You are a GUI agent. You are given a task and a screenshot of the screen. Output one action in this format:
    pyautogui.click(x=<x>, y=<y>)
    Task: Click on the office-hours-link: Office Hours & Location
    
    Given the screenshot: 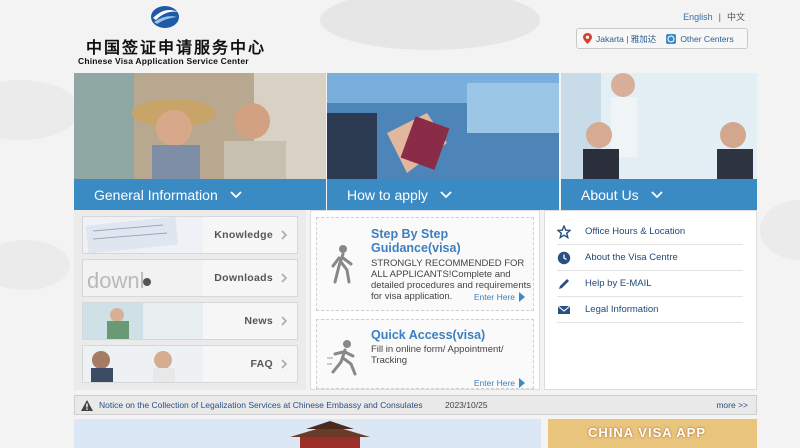 What is the action you would take?
    pyautogui.click(x=650, y=232)
    